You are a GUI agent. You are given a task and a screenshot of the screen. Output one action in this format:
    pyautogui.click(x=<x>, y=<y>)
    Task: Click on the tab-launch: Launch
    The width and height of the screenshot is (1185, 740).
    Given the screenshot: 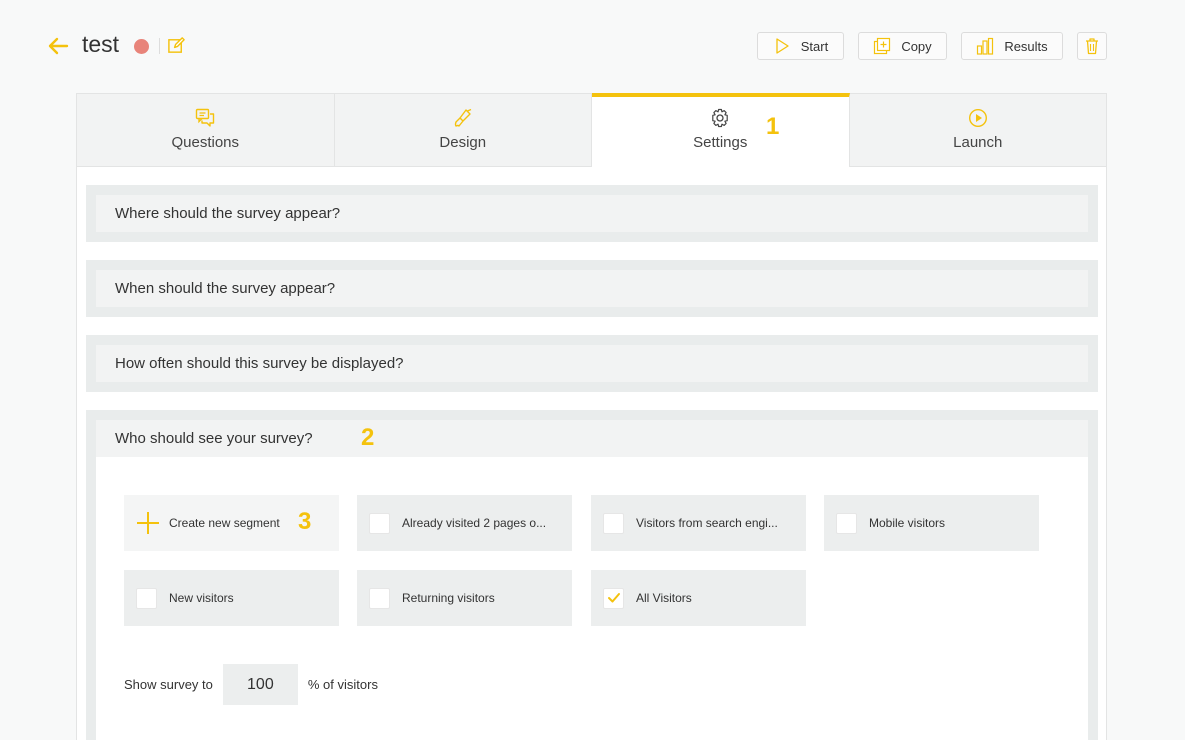 What is the action you would take?
    pyautogui.click(x=978, y=130)
    